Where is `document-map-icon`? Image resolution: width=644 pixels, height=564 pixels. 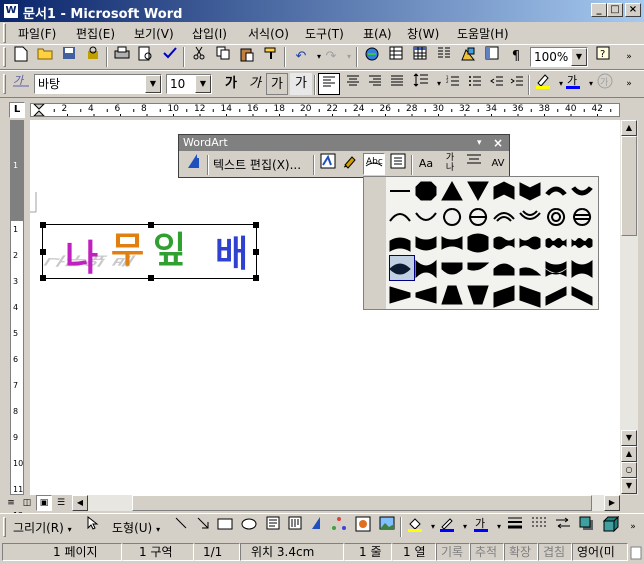 document-map-icon is located at coordinates (492, 57).